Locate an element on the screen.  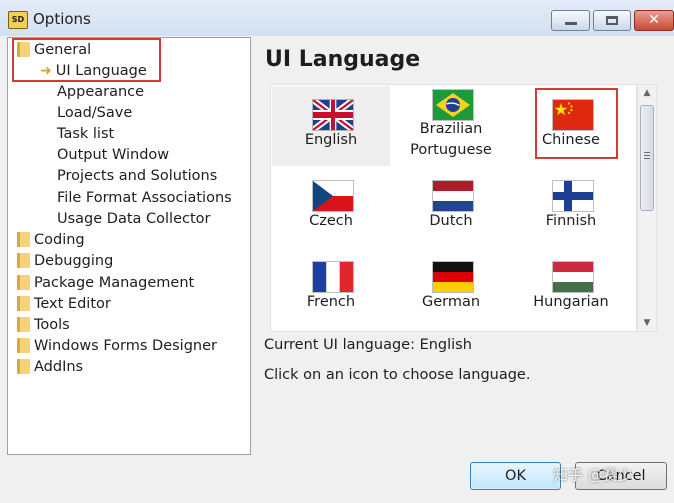
tree-item-projects-solutions: Projects and Solutions is located at coordinates (137, 176).